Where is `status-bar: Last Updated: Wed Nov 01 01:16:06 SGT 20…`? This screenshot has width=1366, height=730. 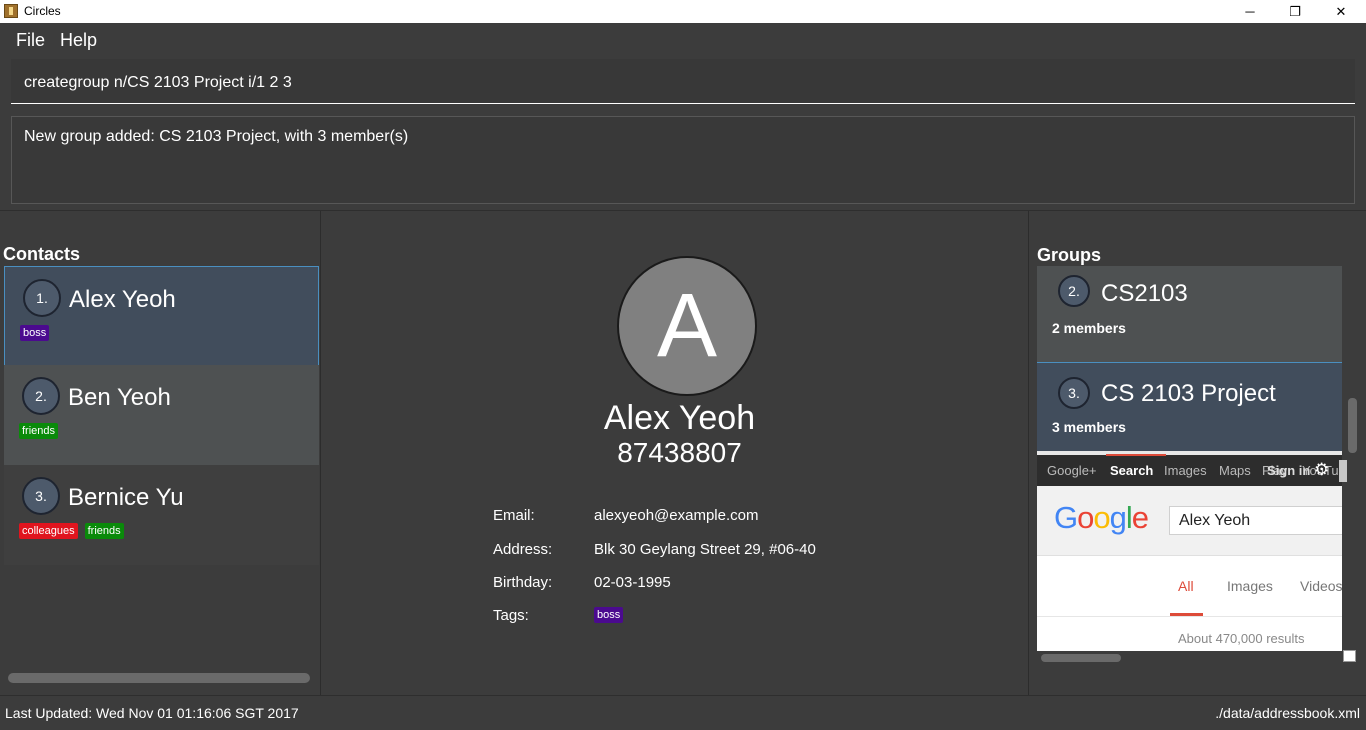
status-bar: Last Updated: Wed Nov 01 01:16:06 SGT 20… is located at coordinates (683, 712).